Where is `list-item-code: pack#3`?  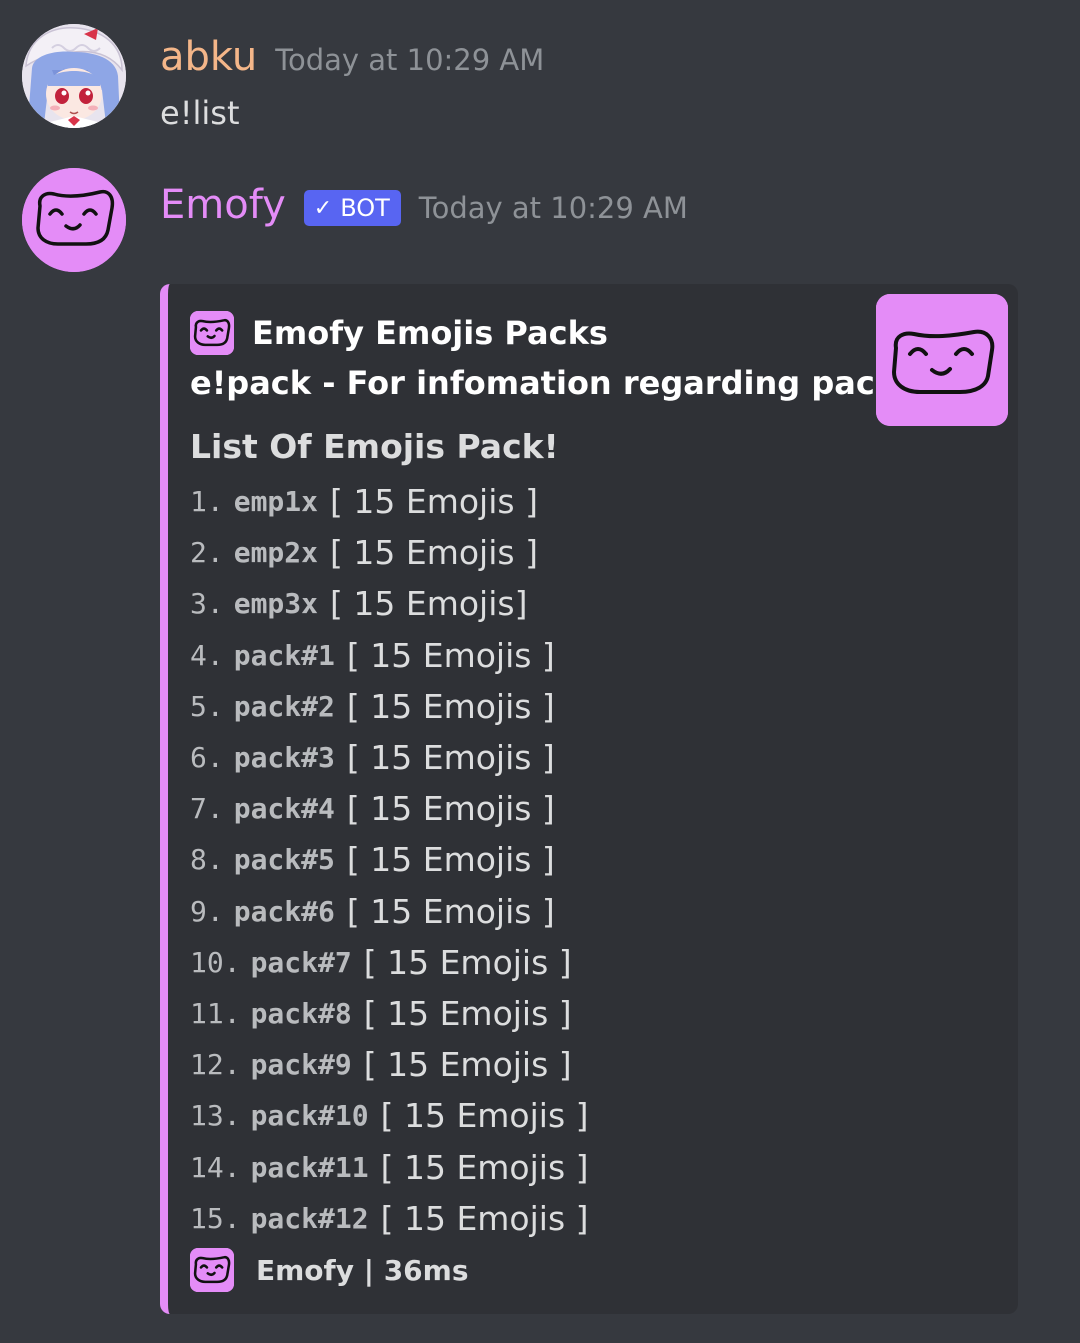
list-item-code: pack#3 is located at coordinates (284, 758).